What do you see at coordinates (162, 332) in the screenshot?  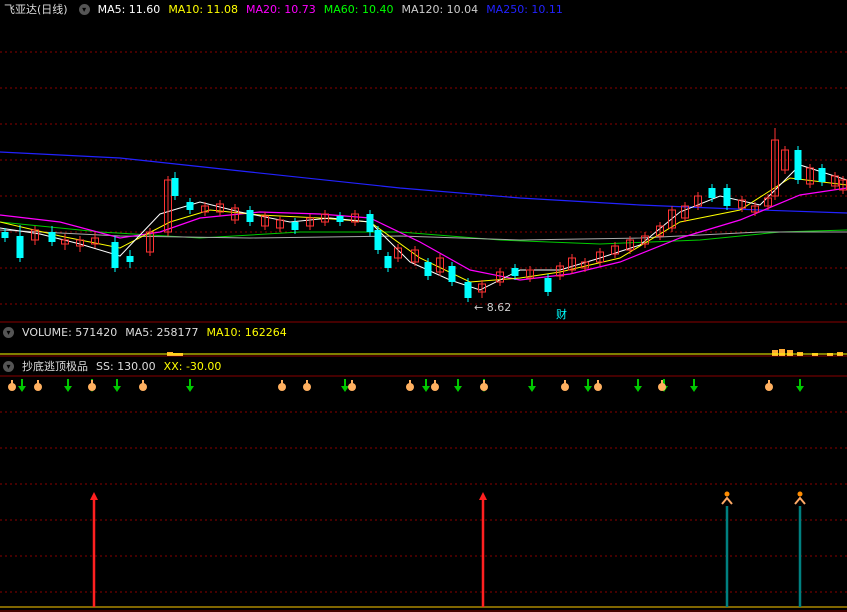 I see `volume-ma5: MA5: 258177` at bounding box center [162, 332].